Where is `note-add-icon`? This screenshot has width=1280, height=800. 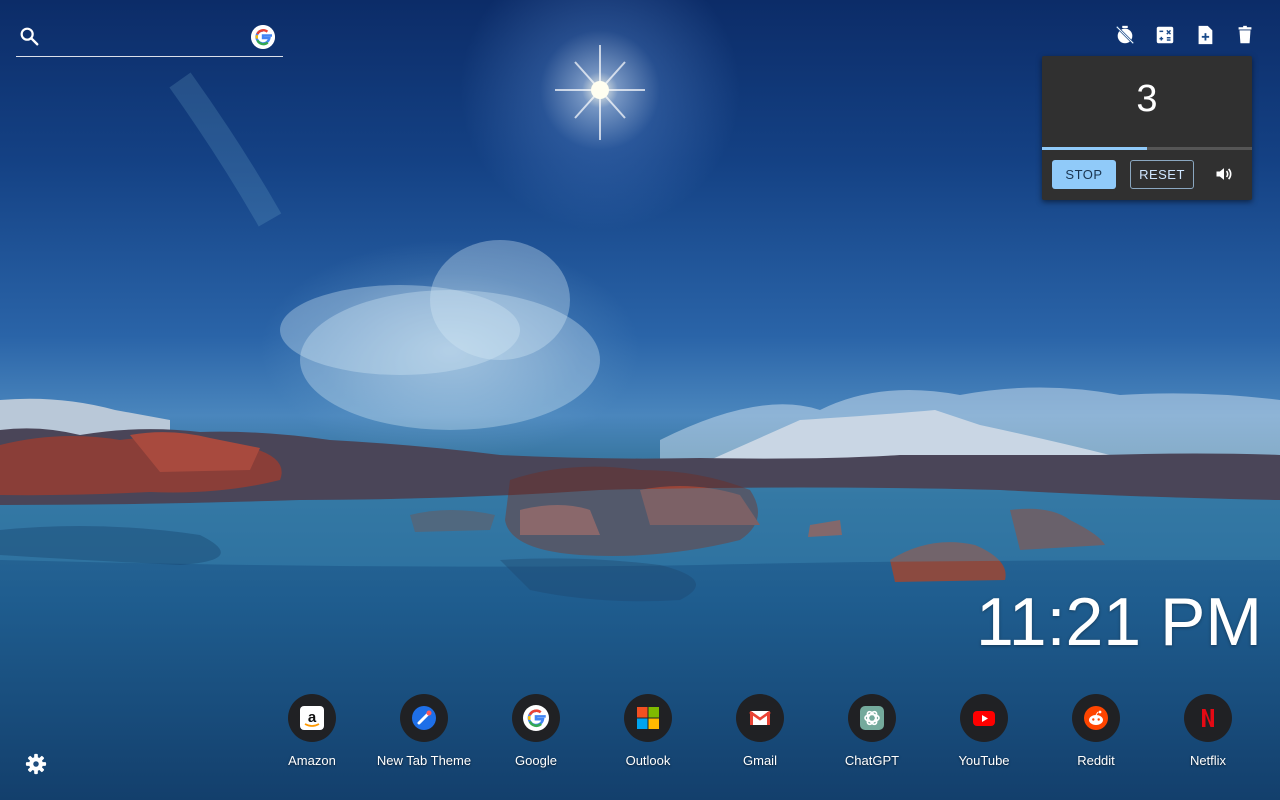
note-add-icon is located at coordinates (1205, 35).